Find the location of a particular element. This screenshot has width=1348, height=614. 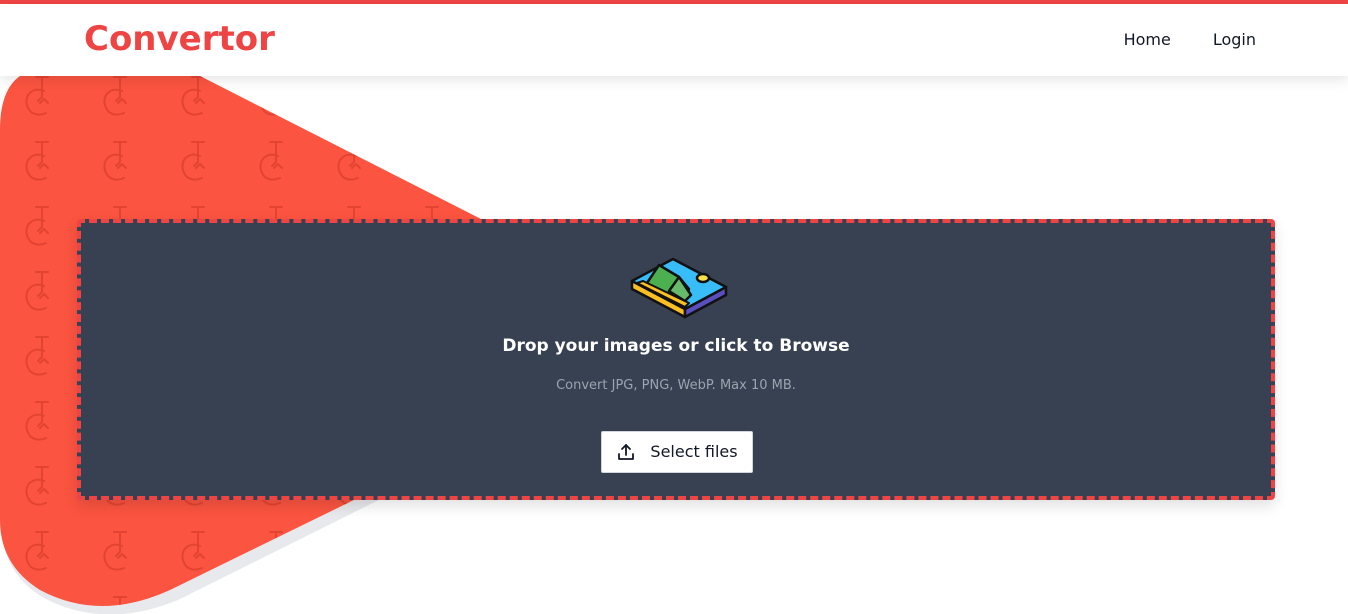

select-files-button: Select files is located at coordinates (677, 452).